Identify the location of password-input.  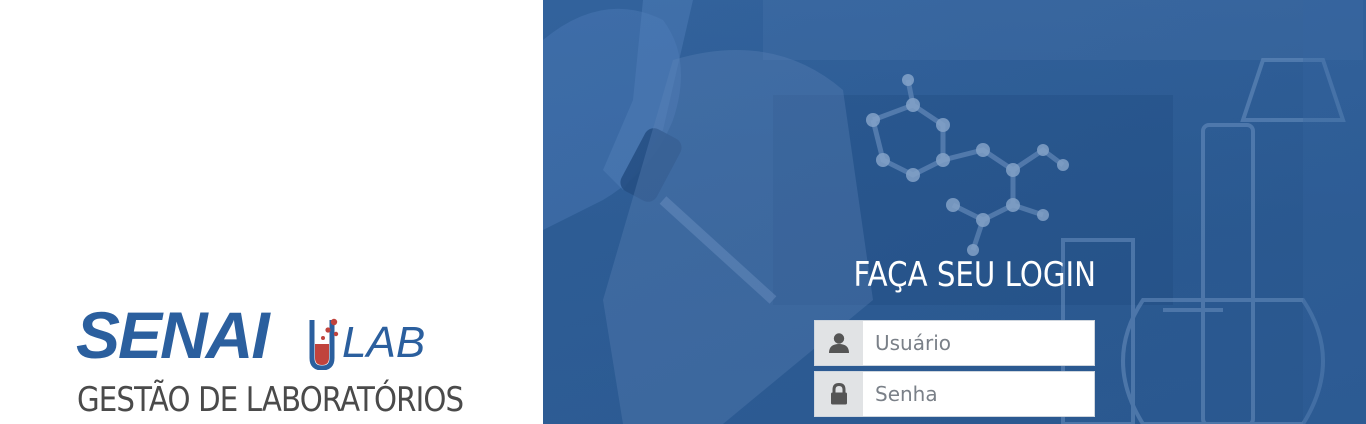
(978, 394).